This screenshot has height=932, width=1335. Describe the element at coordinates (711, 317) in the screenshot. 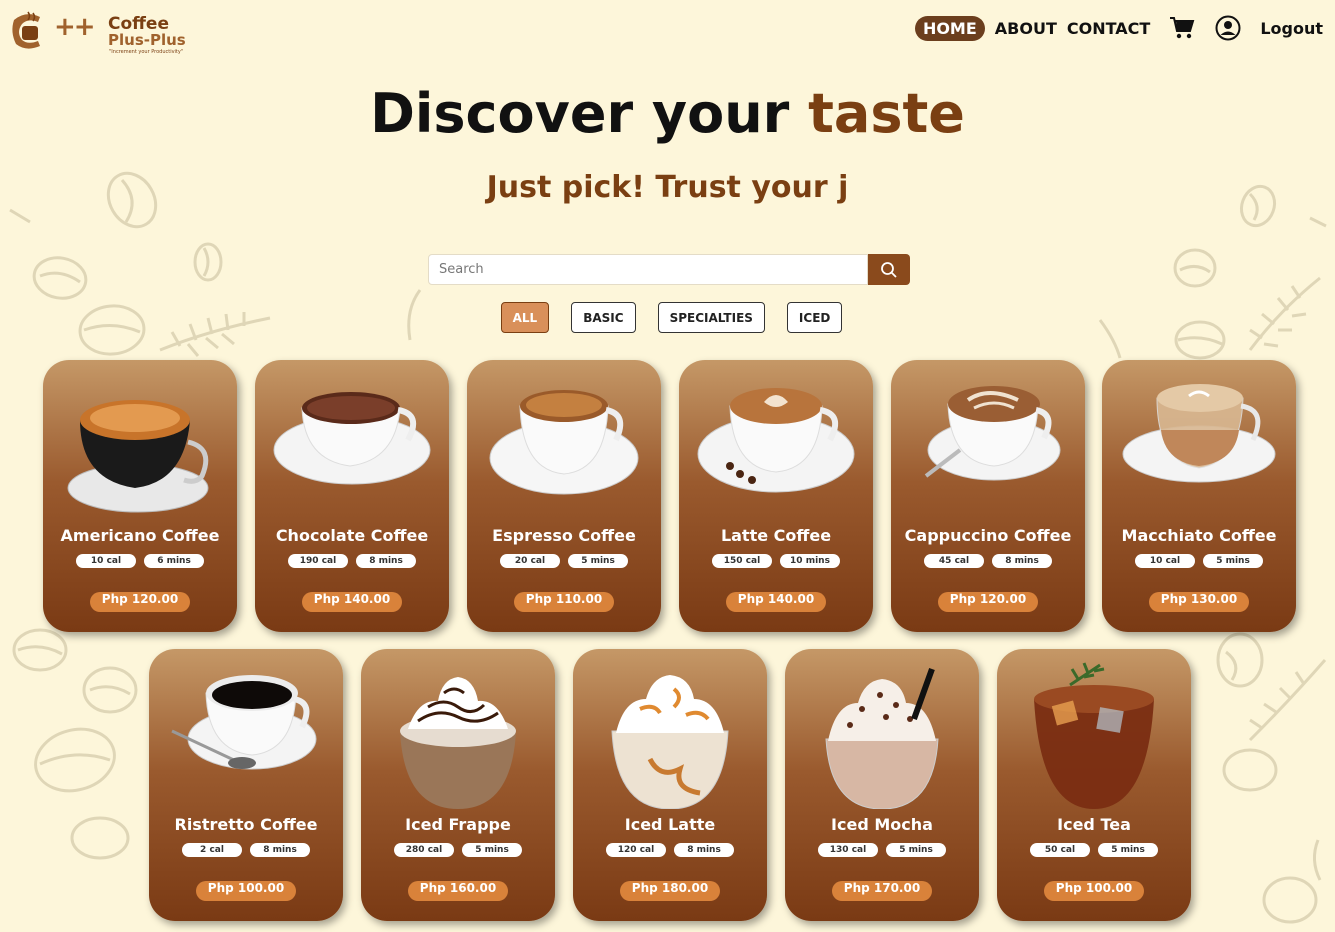

I see `filter-specialties-button: SPECIALTIES` at that location.